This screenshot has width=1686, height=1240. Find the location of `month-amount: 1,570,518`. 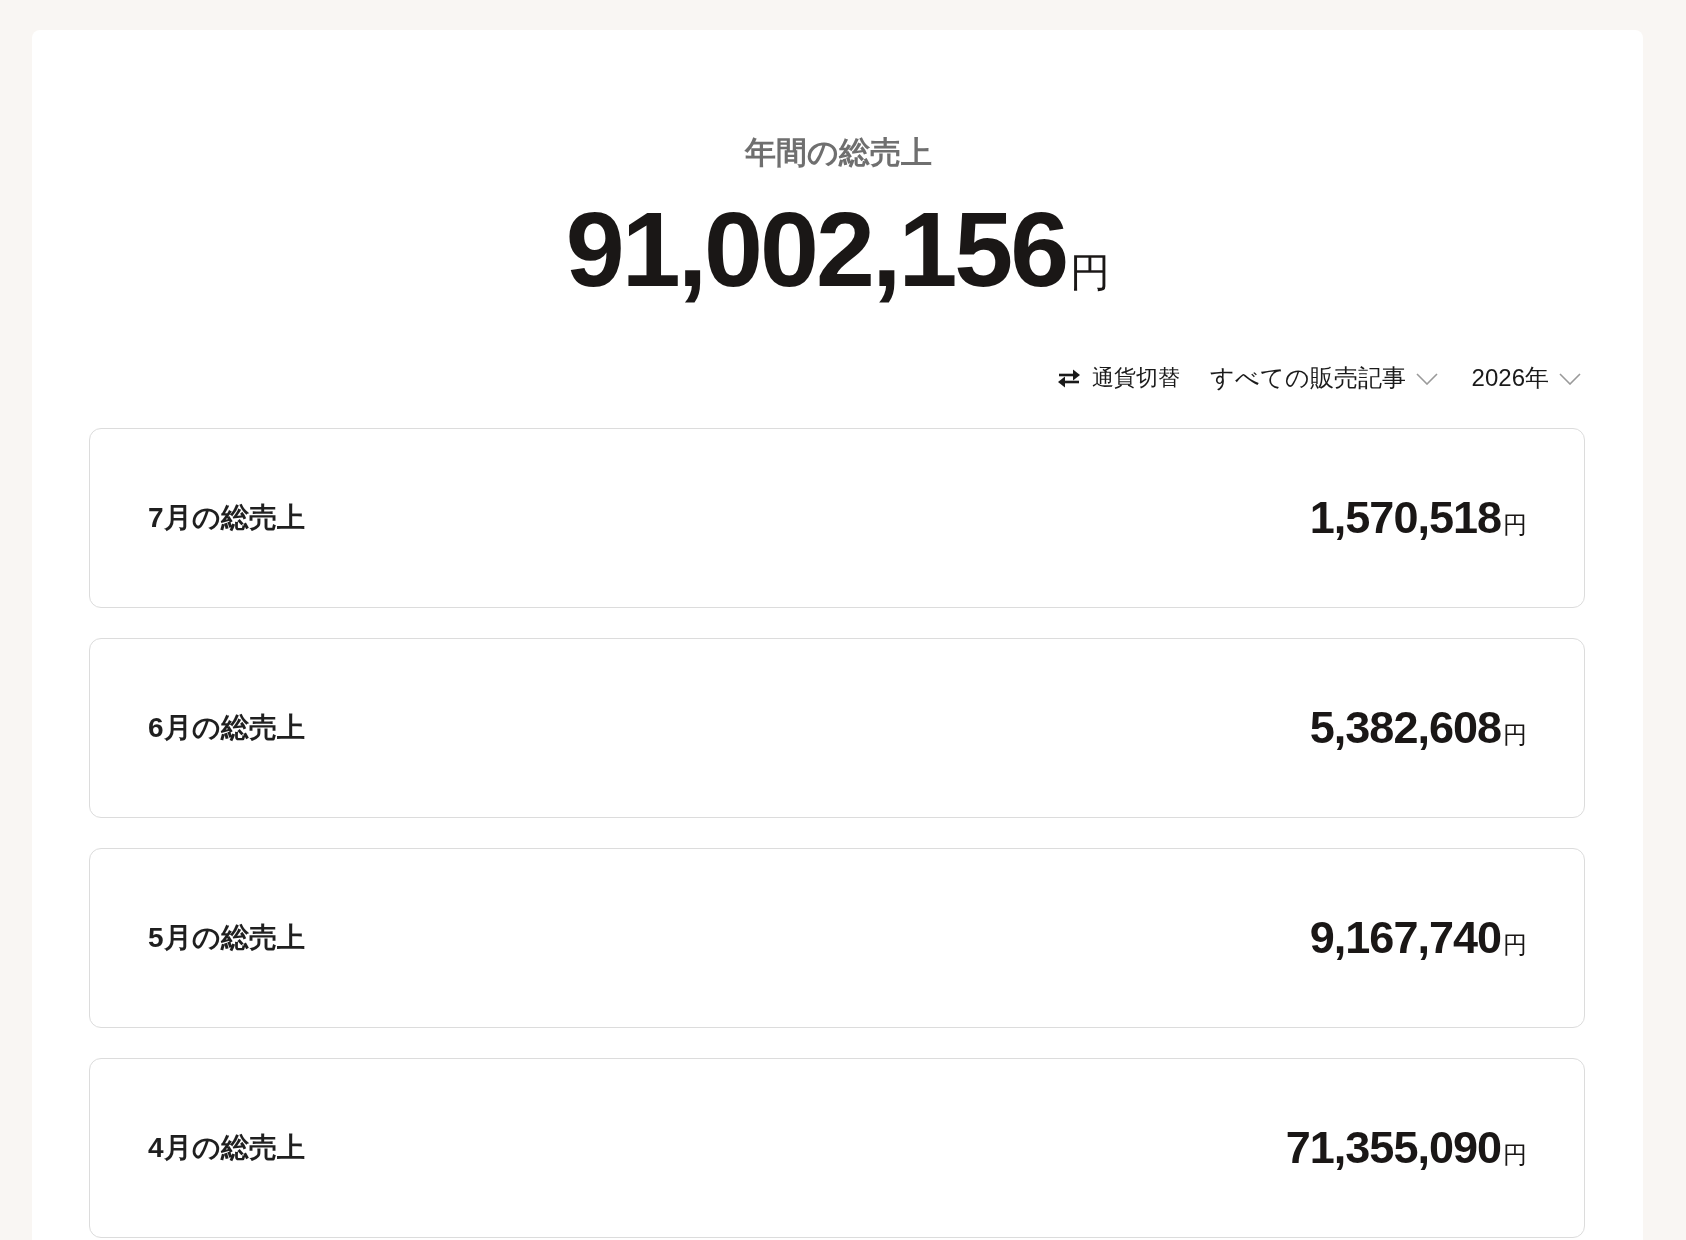

month-amount: 1,570,518 is located at coordinates (1405, 518).